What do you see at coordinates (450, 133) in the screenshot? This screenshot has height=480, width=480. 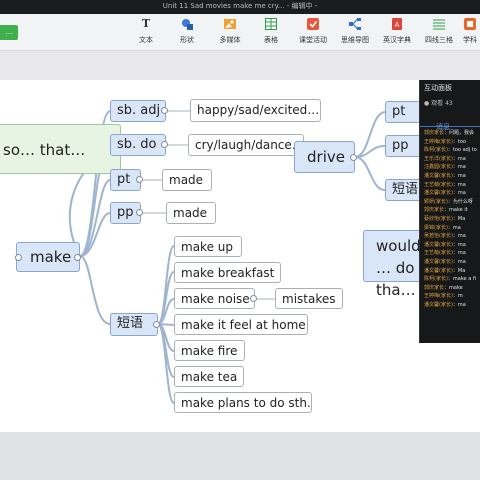 I see `chat-message: 郭庆家长：问题，我会` at bounding box center [450, 133].